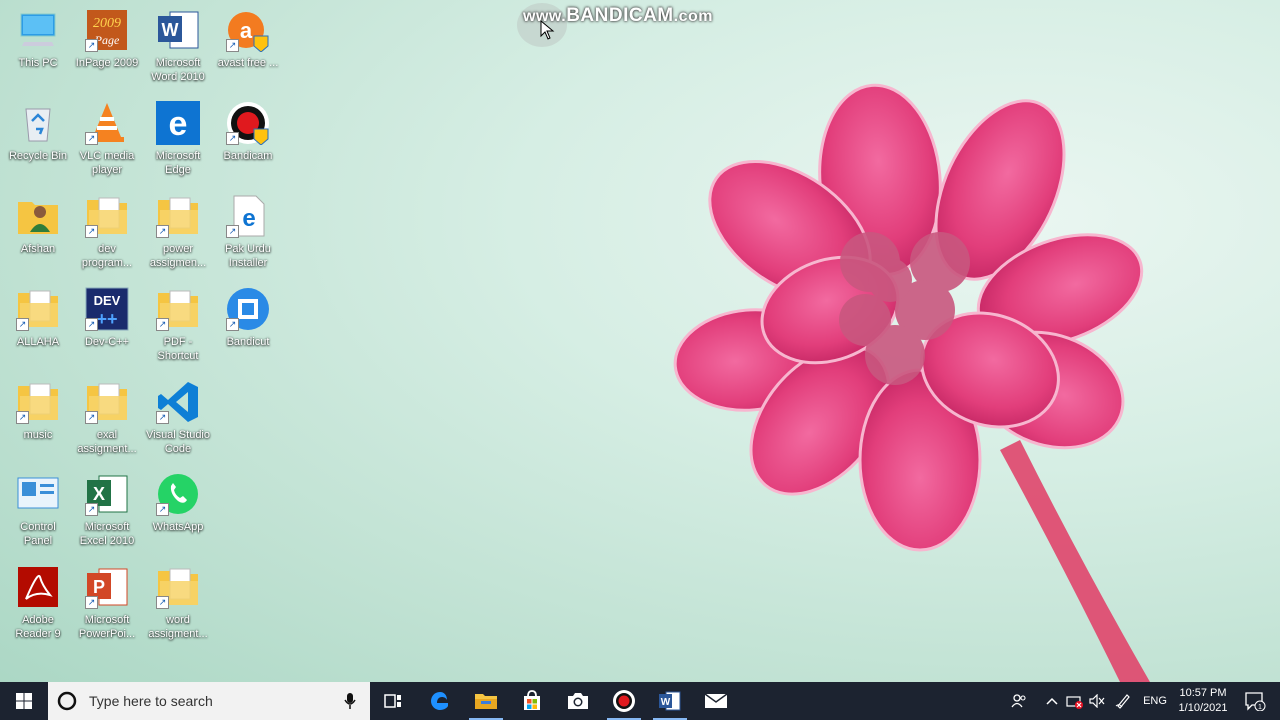  I want to click on tray-volume-button, so click(1097, 701).